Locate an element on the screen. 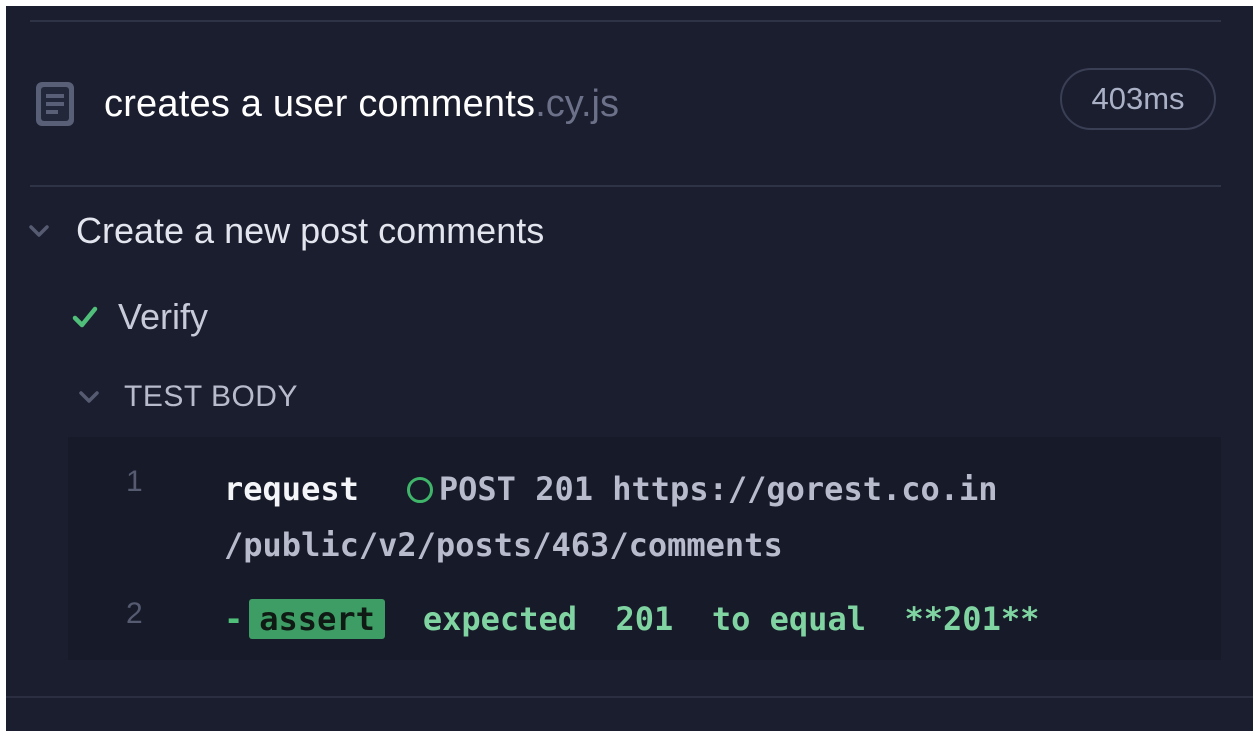 Image resolution: width=1253 pixels, height=731 pixels. assert-badge: assert is located at coordinates (317, 619).